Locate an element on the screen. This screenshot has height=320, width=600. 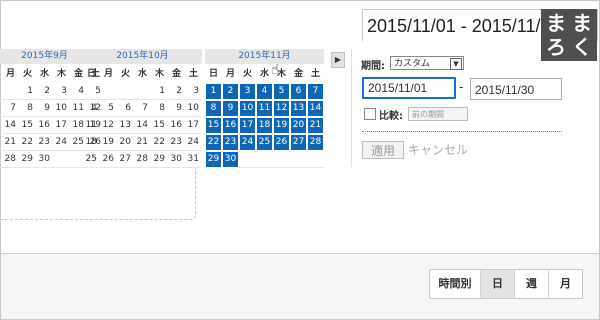
selected-day-cell: 30 is located at coordinates (230, 159).